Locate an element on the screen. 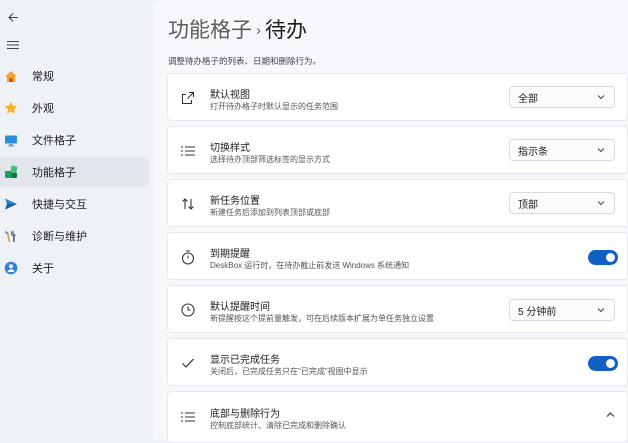 The height and width of the screenshot is (443, 628). tools-icon is located at coordinates (11, 236).